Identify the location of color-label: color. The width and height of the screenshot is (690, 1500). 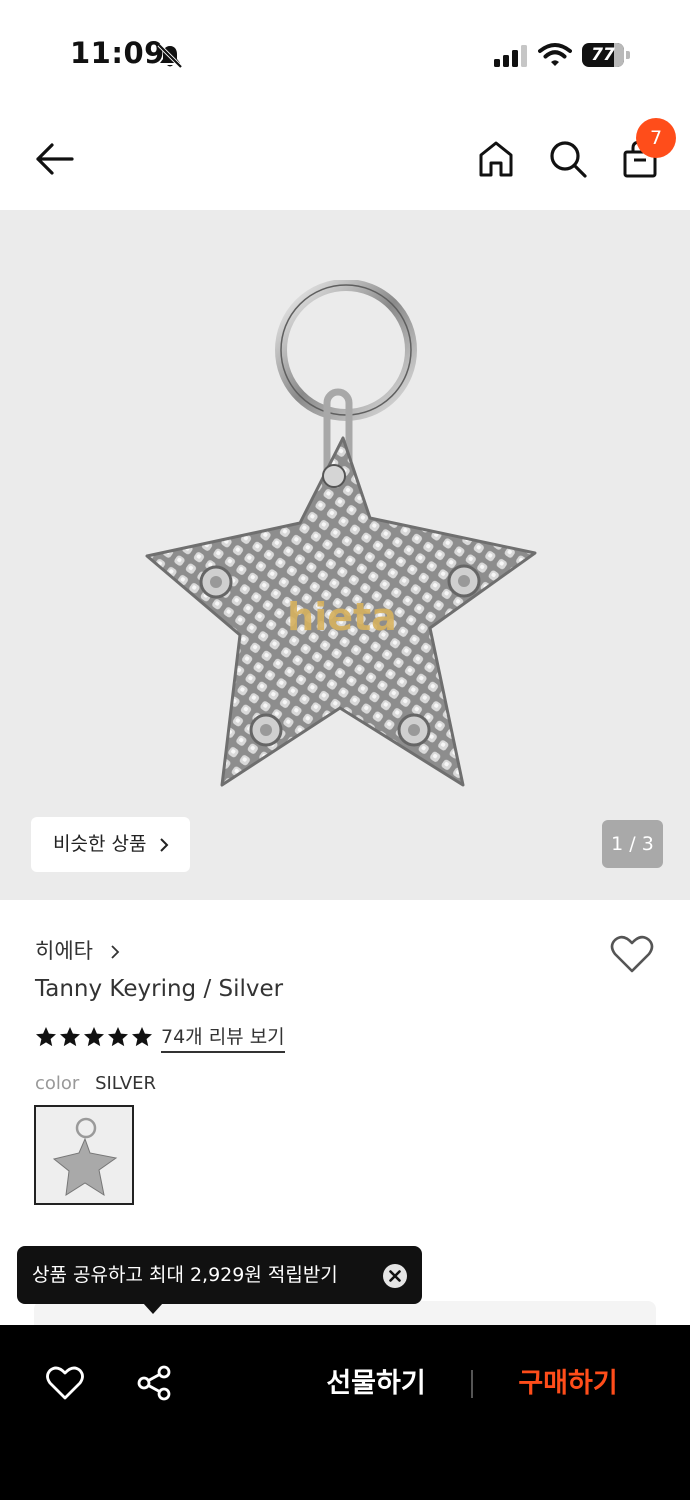
(57, 1083).